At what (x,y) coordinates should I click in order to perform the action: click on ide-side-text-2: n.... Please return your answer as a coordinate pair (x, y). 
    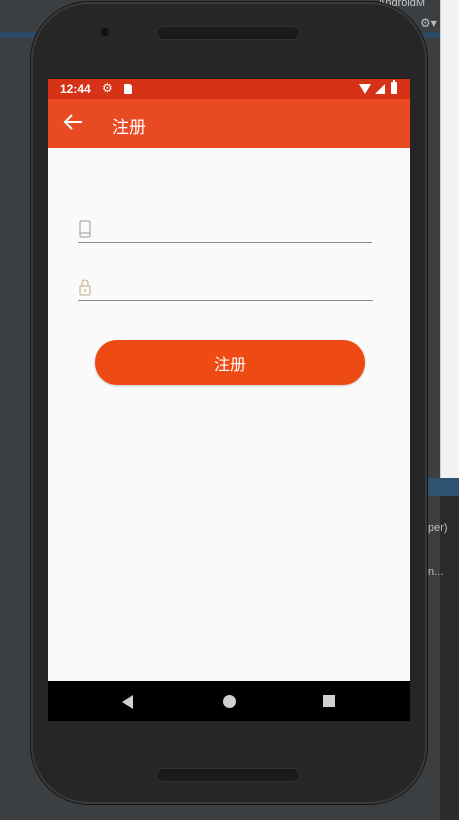
    Looking at the image, I should click on (436, 572).